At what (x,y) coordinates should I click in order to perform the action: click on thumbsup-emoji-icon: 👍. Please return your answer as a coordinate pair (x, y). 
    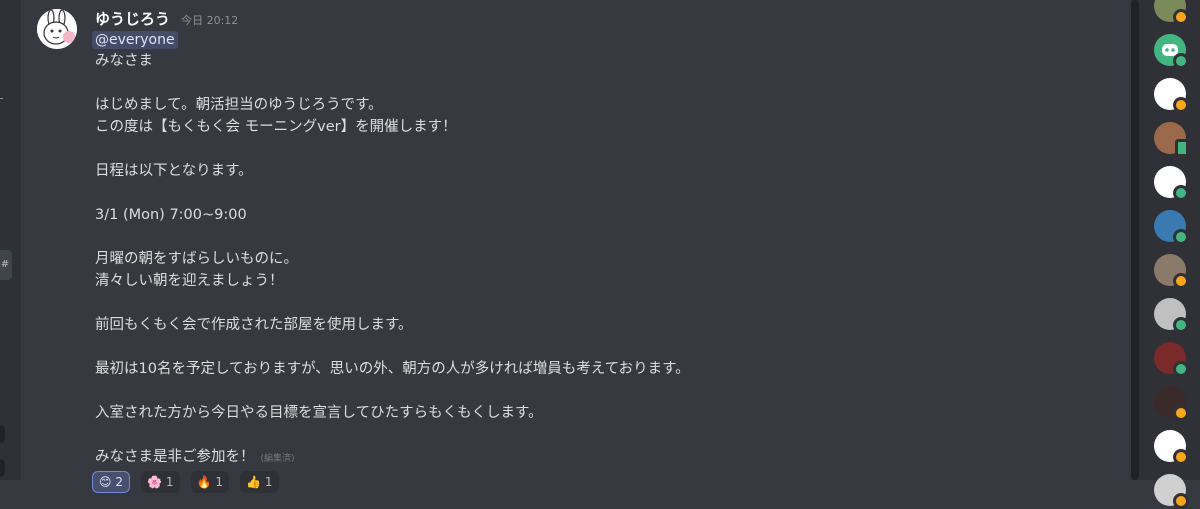
    Looking at the image, I should click on (254, 482).